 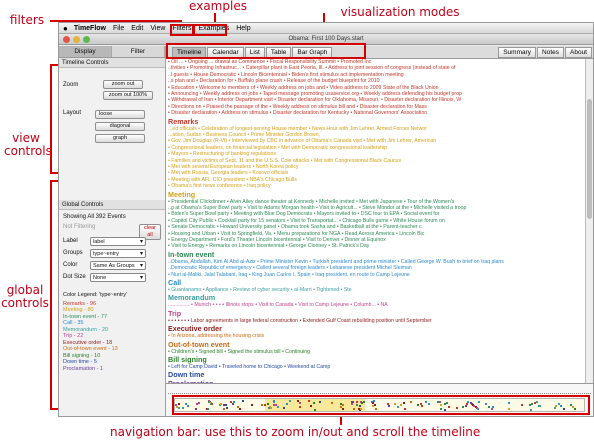 I want to click on zoom-out-100-button: zoom out 100%, so click(x=128, y=95).